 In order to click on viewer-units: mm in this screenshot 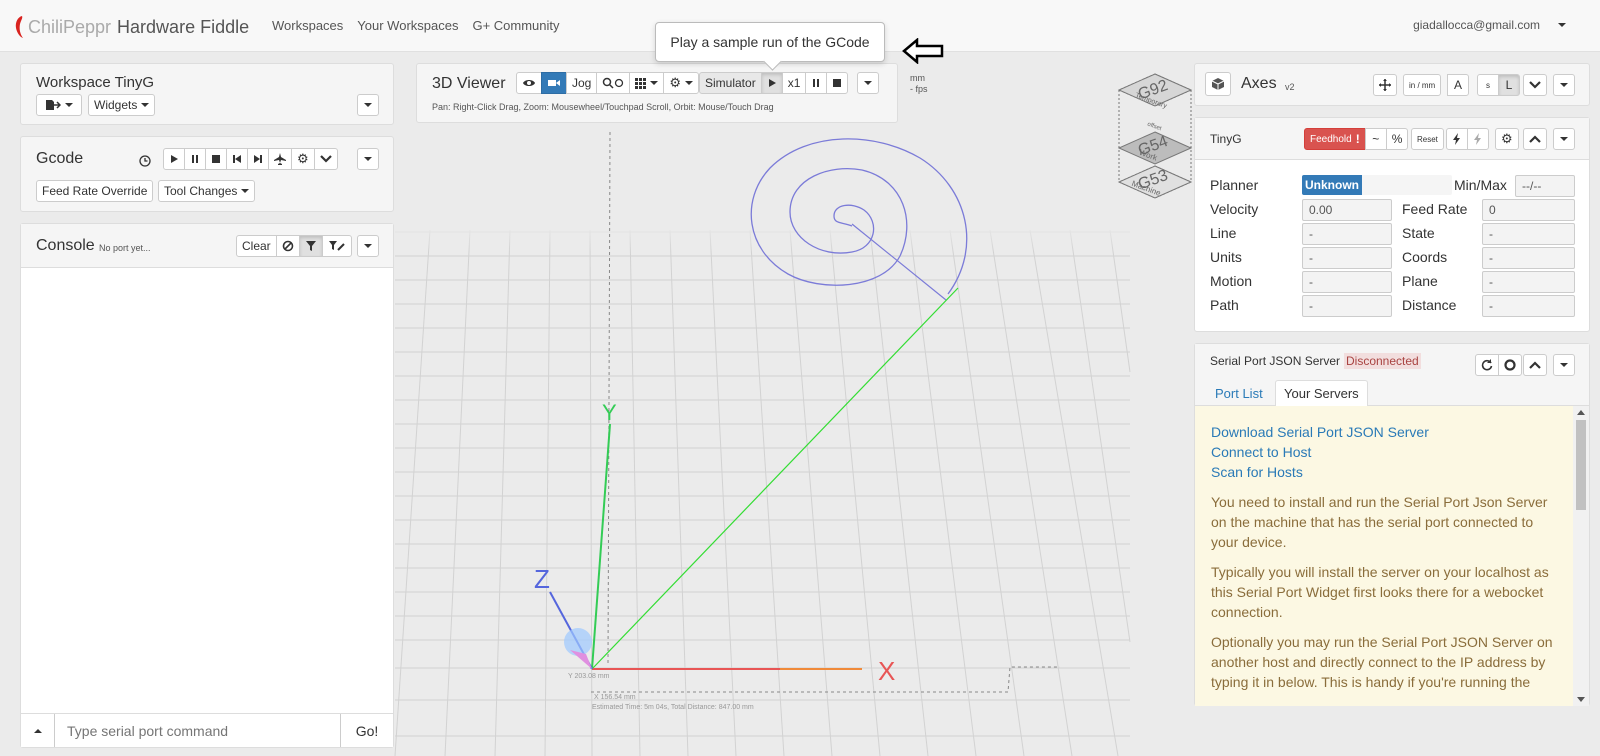, I will do `click(917, 78)`.